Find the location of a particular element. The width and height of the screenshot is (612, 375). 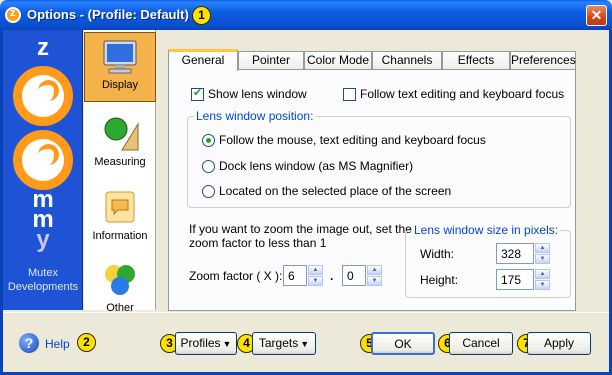

tab-effects: Effects is located at coordinates (476, 60).